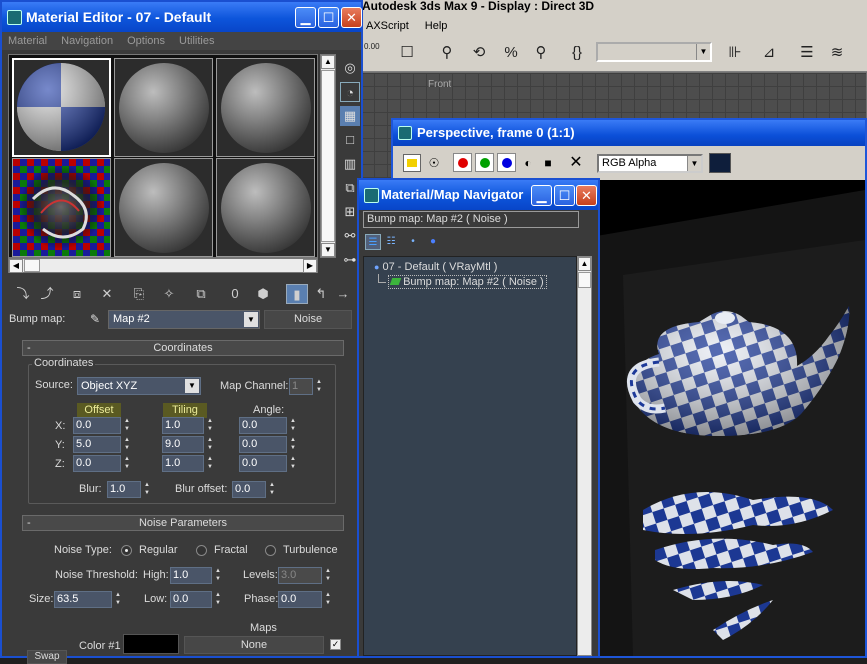  What do you see at coordinates (506, 162) in the screenshot?
I see `blue-channel-button` at bounding box center [506, 162].